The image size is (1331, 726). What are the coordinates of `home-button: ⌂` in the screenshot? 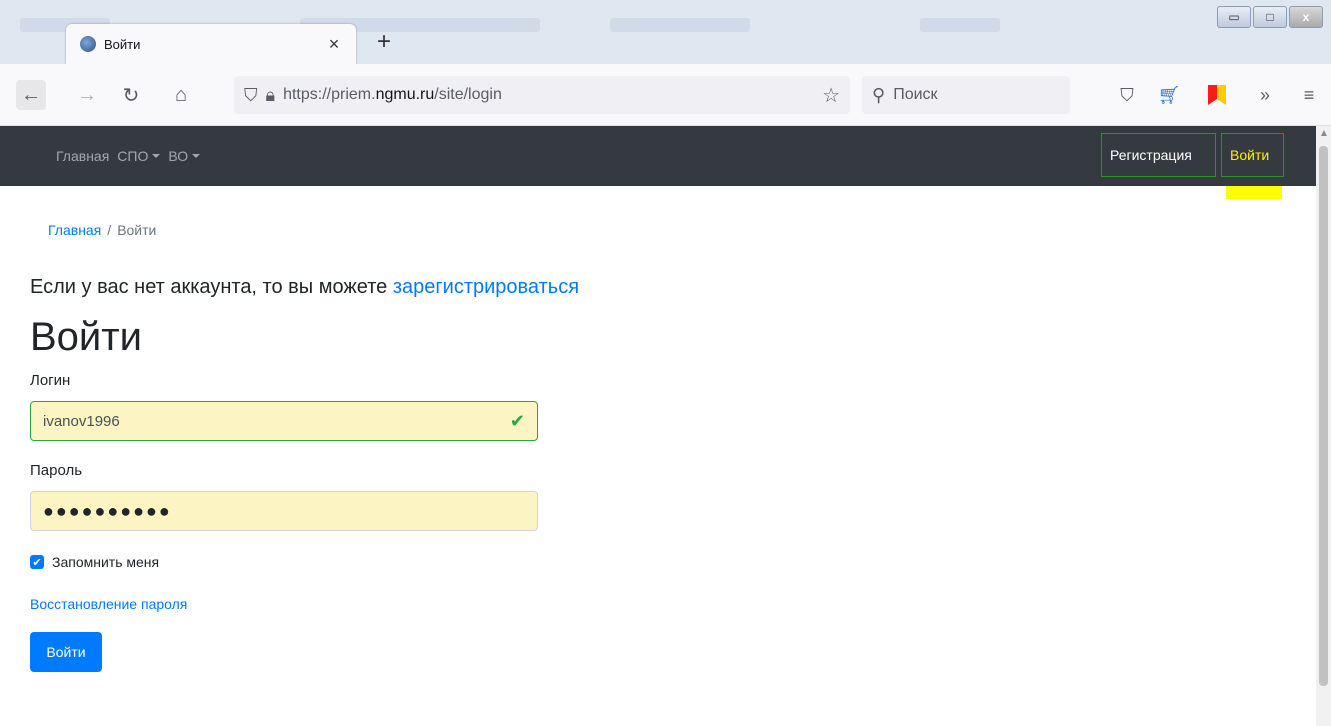 It's located at (181, 95).